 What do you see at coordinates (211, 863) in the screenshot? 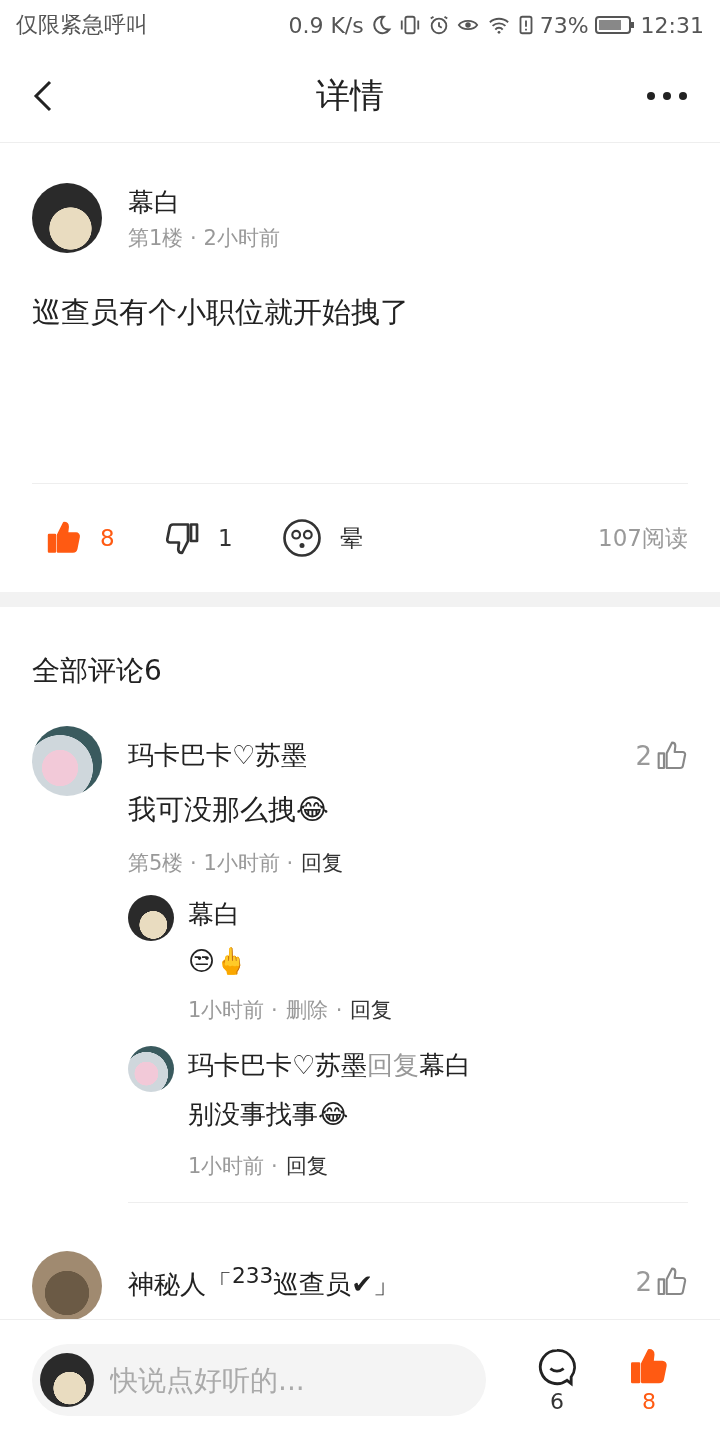
I see `comment-meta: 第5楼 · 1小时前 ·` at bounding box center [211, 863].